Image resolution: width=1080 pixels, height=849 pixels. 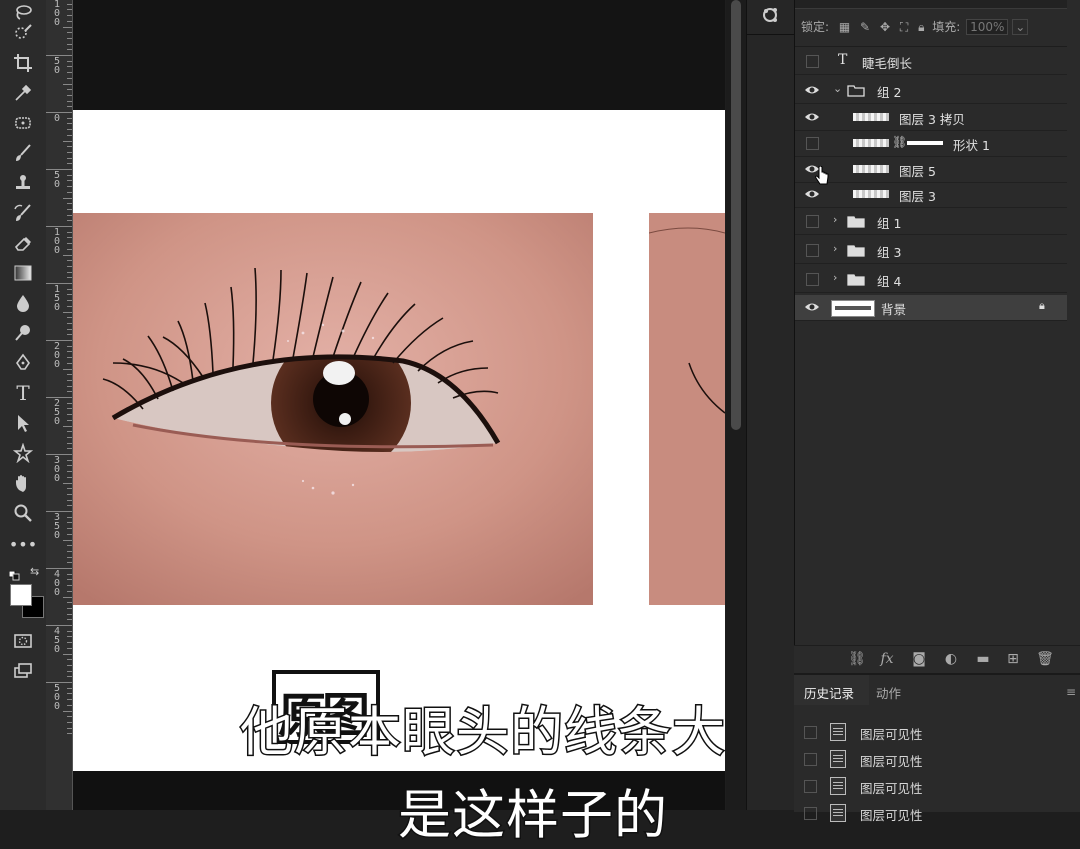 I want to click on tab-actions: 动作, so click(x=888, y=692).